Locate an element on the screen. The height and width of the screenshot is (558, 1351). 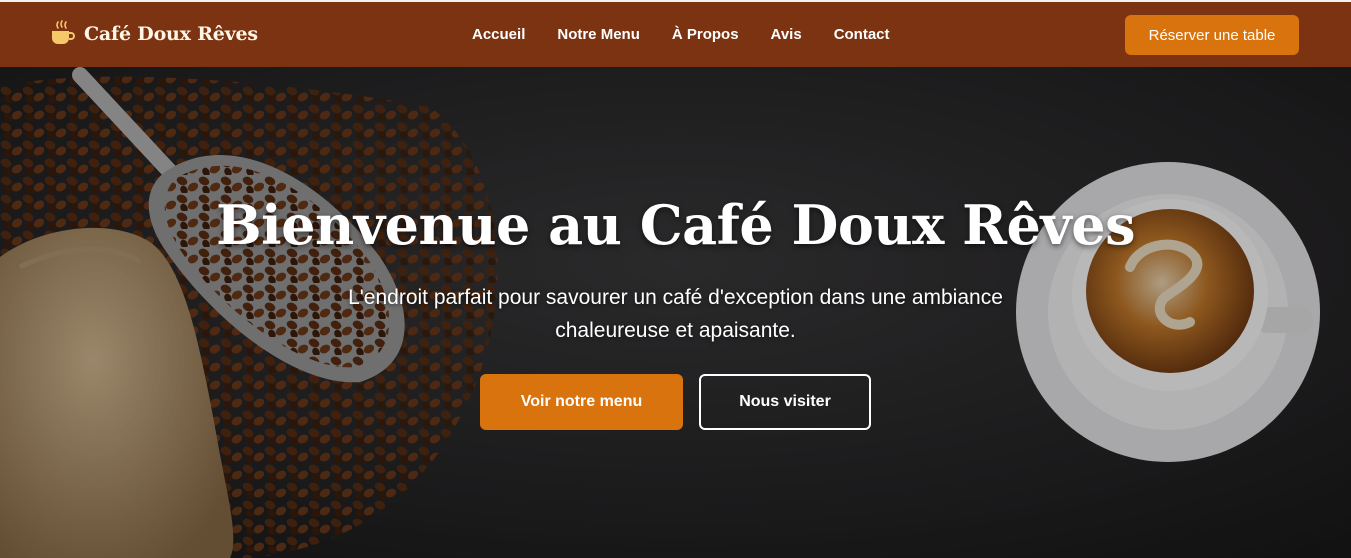
reserve-table-button: Réserver une table is located at coordinates (1212, 35).